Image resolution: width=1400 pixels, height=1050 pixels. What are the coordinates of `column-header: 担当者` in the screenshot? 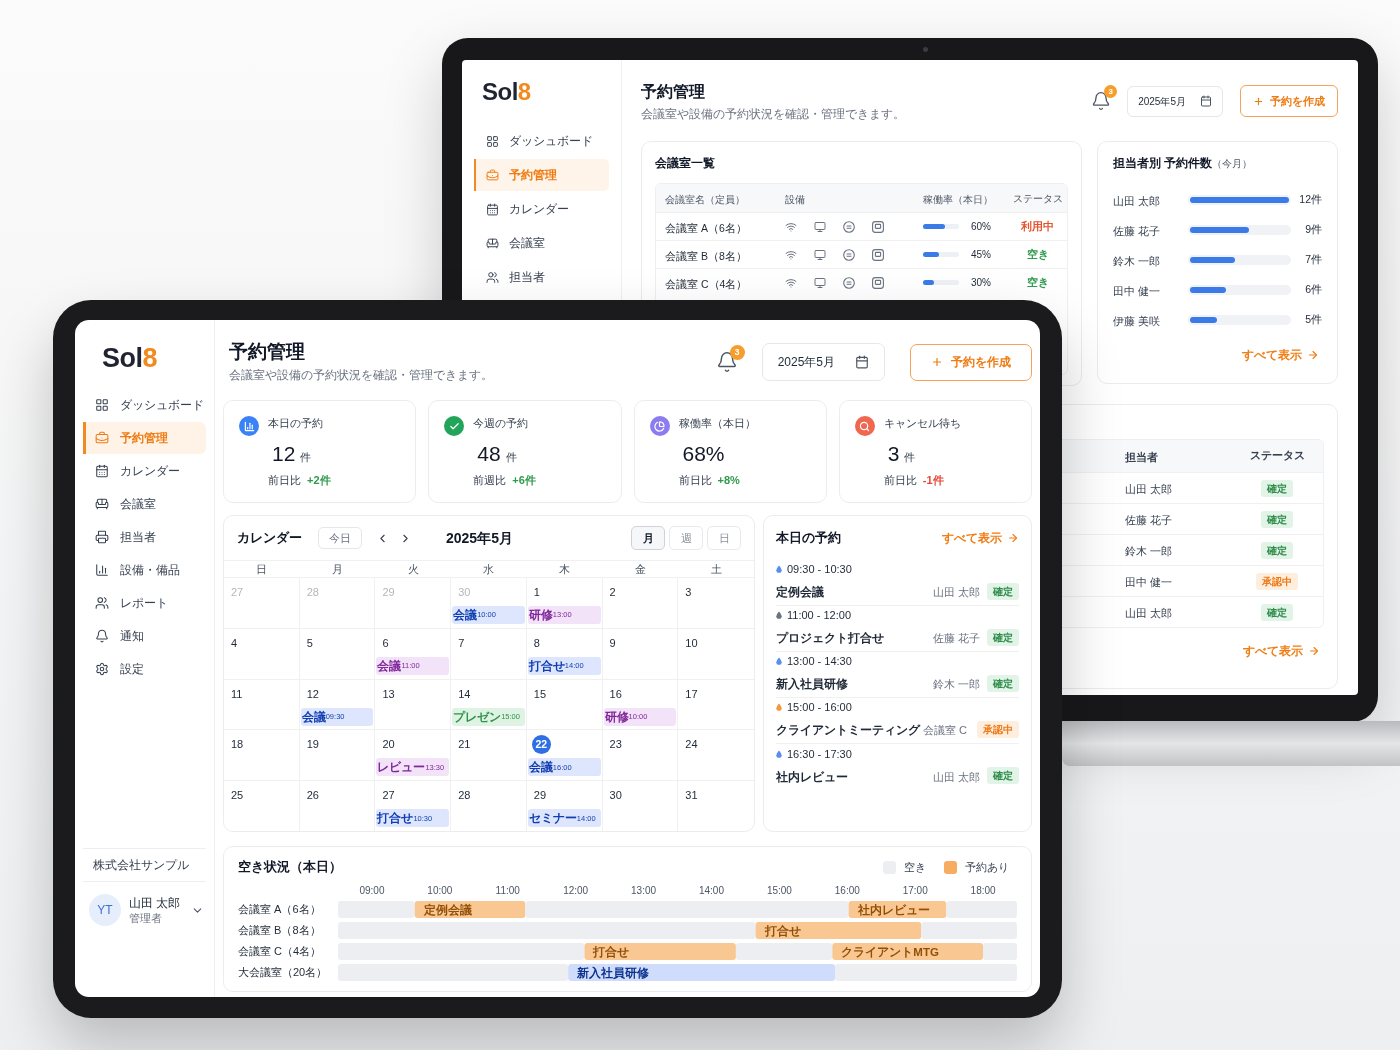 It's located at (1141, 457).